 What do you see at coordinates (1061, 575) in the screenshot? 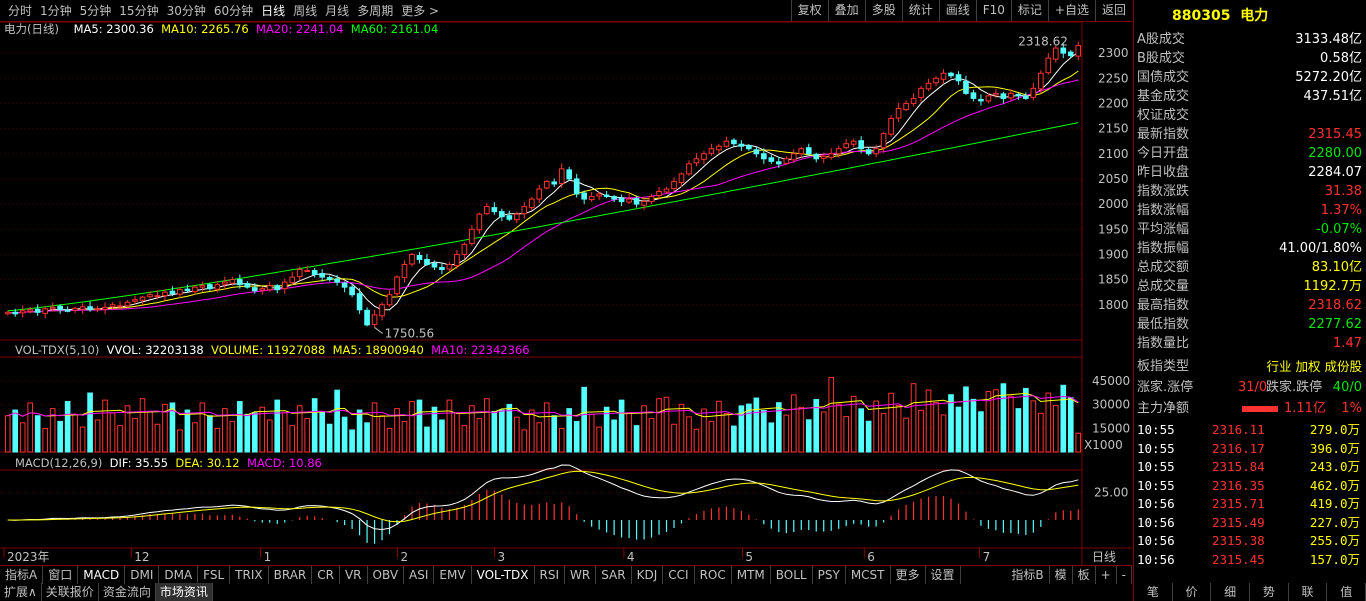
I see `indicator-tab-right: 模` at bounding box center [1061, 575].